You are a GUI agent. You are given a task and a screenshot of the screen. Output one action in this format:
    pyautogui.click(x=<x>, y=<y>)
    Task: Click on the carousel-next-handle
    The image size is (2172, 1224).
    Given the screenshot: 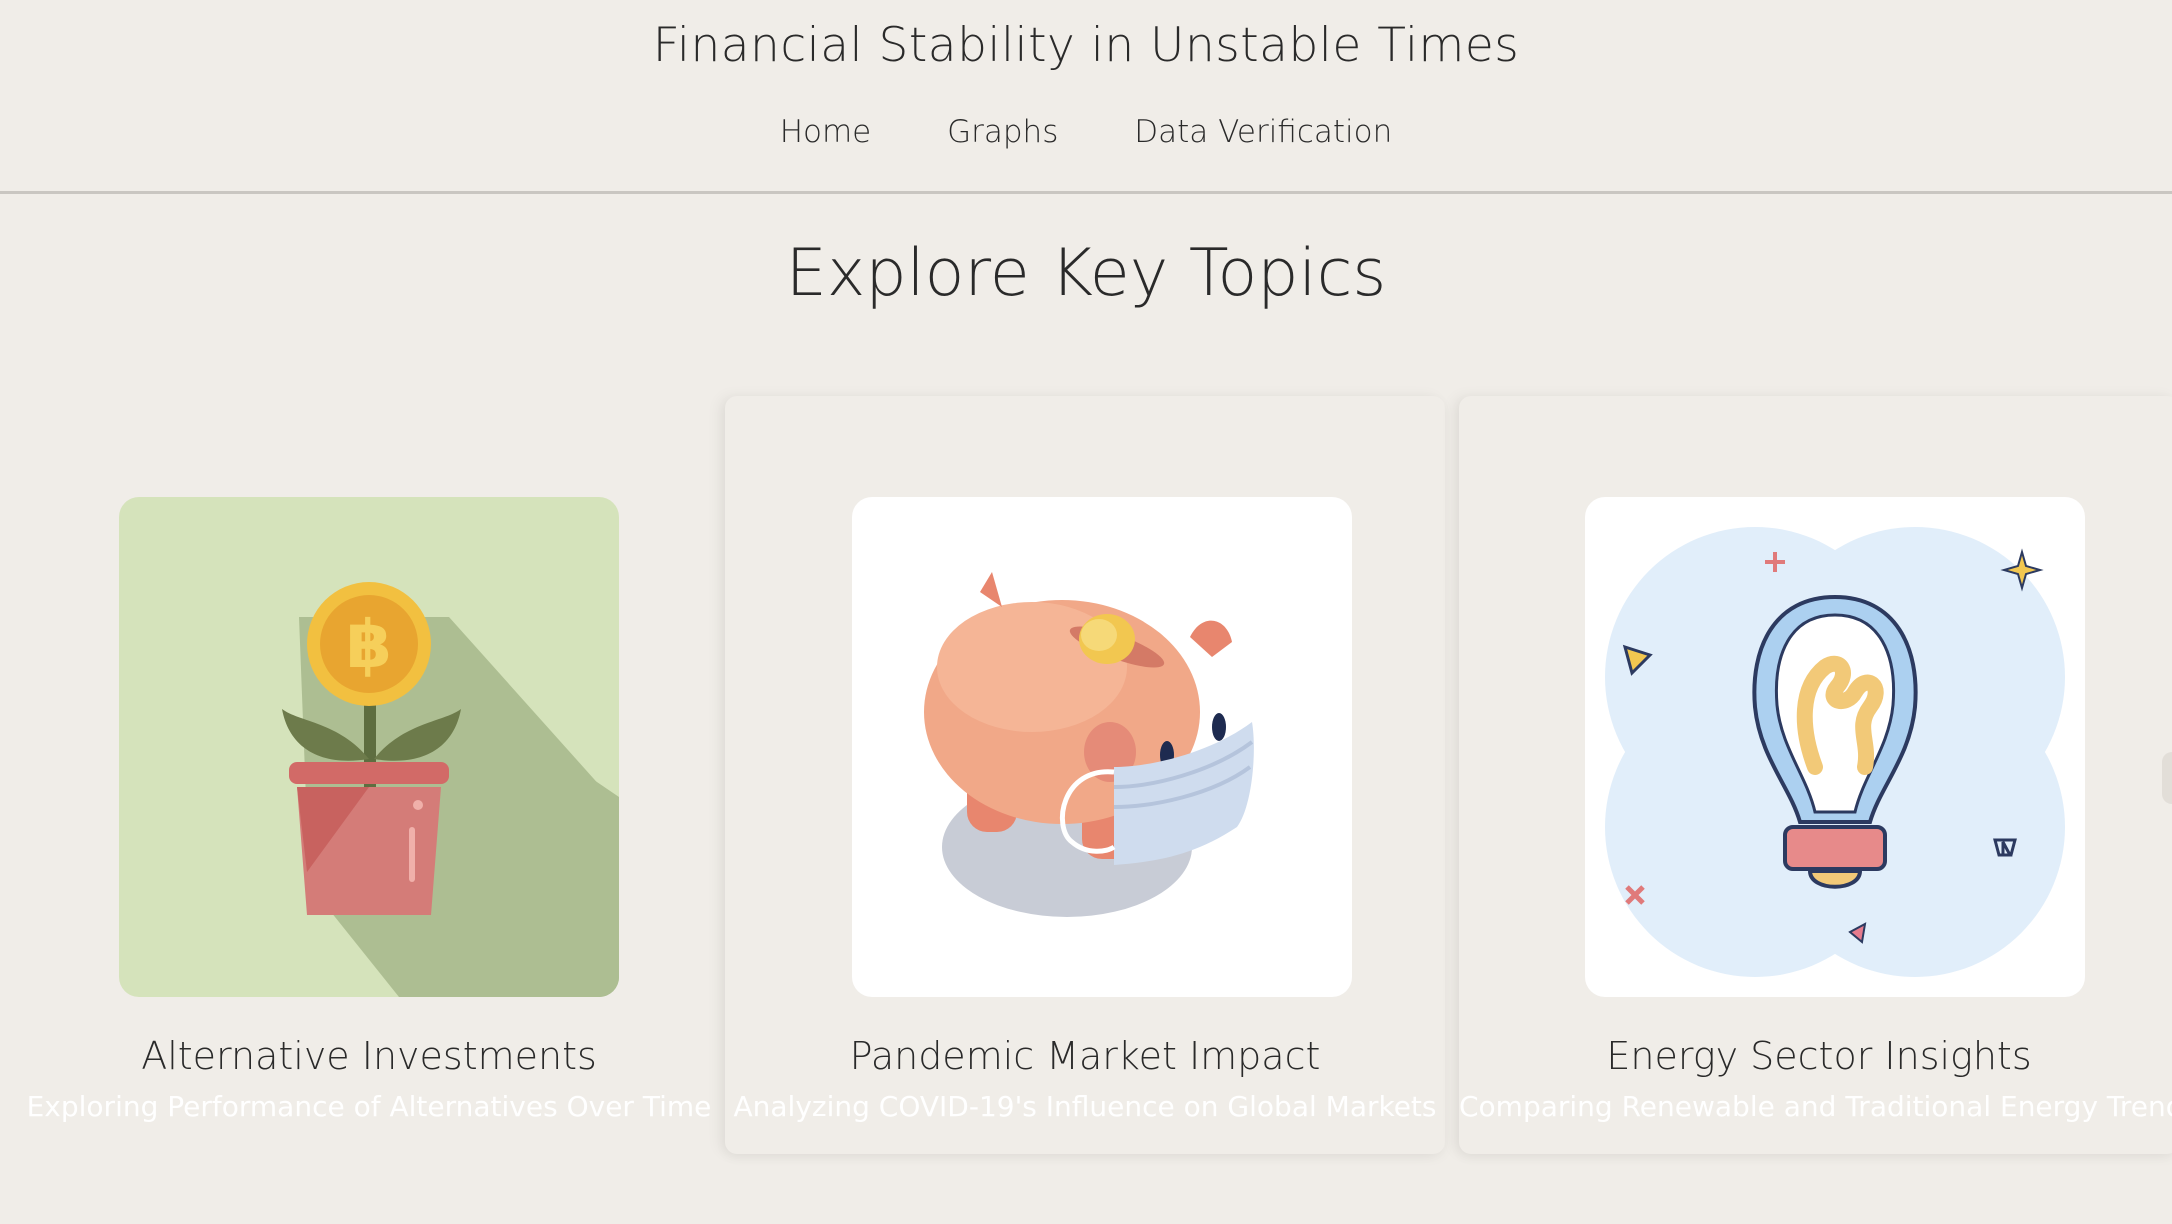 What is the action you would take?
    pyautogui.click(x=2167, y=778)
    